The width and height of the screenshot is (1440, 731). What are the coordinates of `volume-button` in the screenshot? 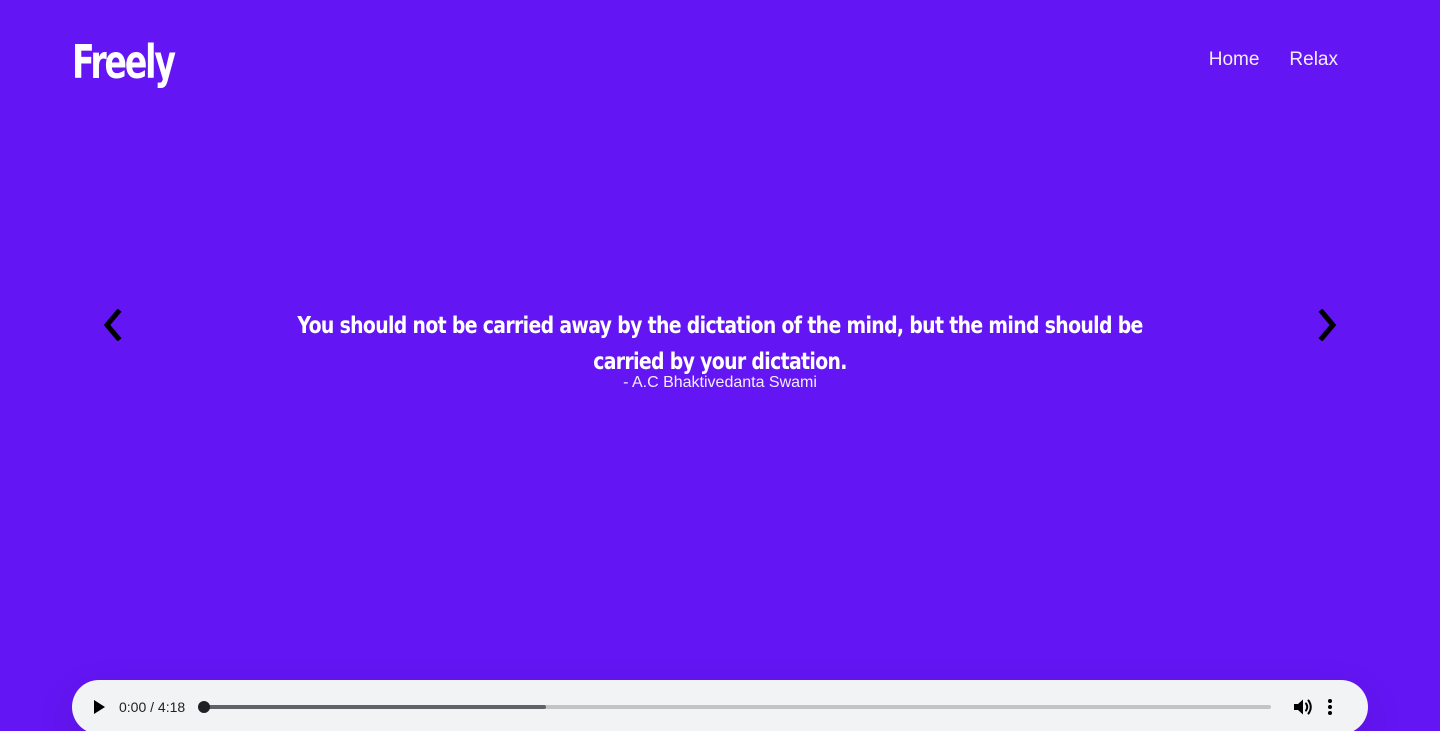 It's located at (1303, 707).